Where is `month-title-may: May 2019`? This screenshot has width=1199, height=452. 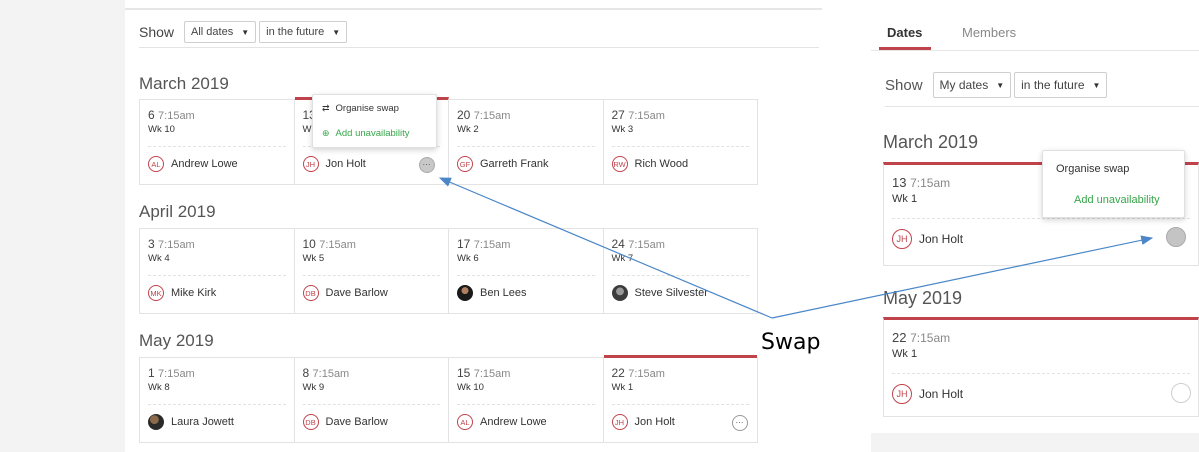 month-title-may: May 2019 is located at coordinates (176, 340).